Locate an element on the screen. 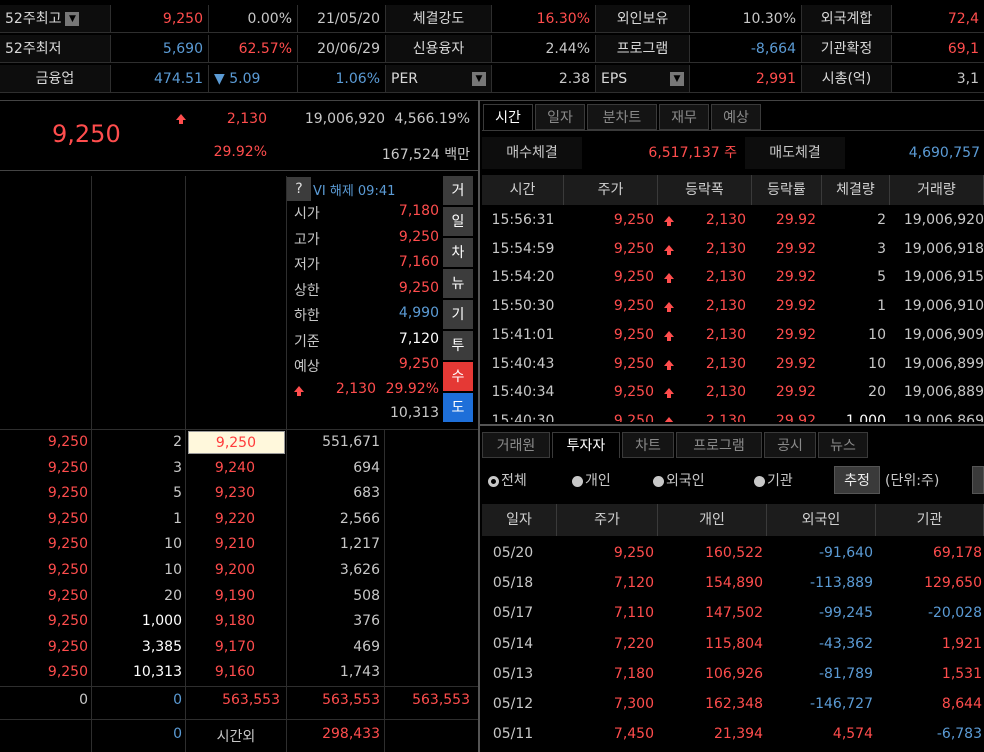  sell-exec-value: 4,690,757 is located at coordinates (944, 153).